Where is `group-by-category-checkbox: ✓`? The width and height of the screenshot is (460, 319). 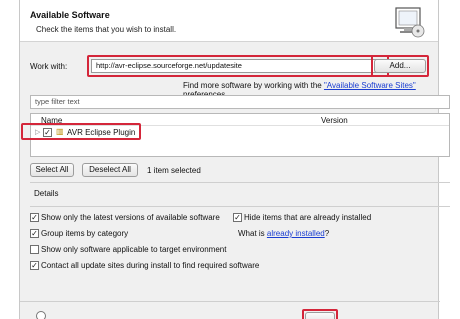 group-by-category-checkbox: ✓ is located at coordinates (34, 233).